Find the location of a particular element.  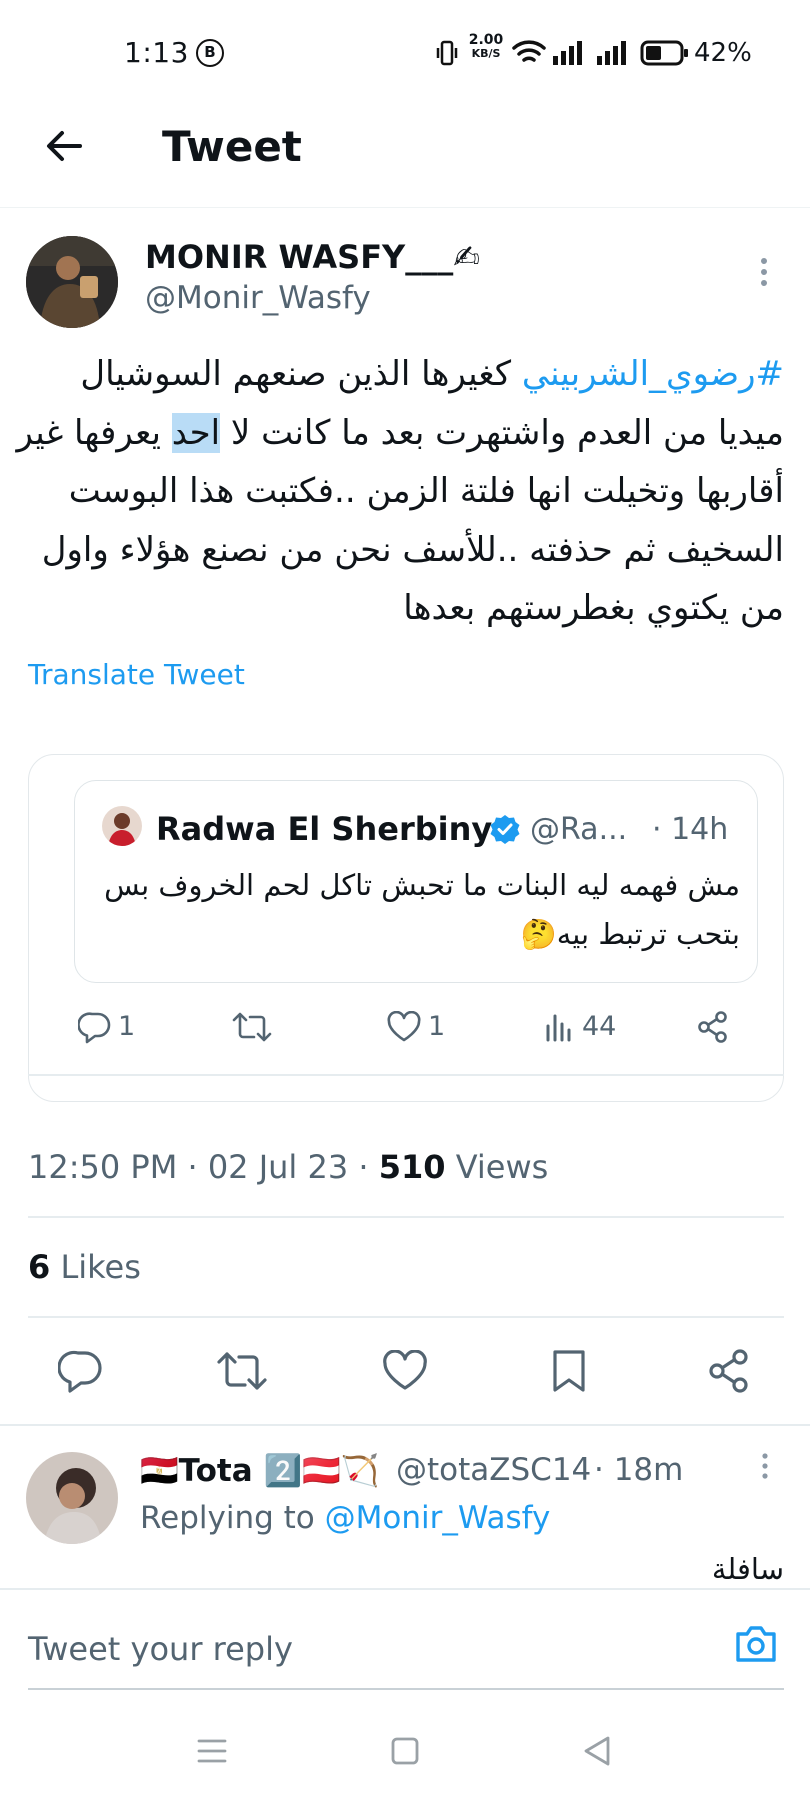

reply-time: · 18m is located at coordinates (639, 1470).